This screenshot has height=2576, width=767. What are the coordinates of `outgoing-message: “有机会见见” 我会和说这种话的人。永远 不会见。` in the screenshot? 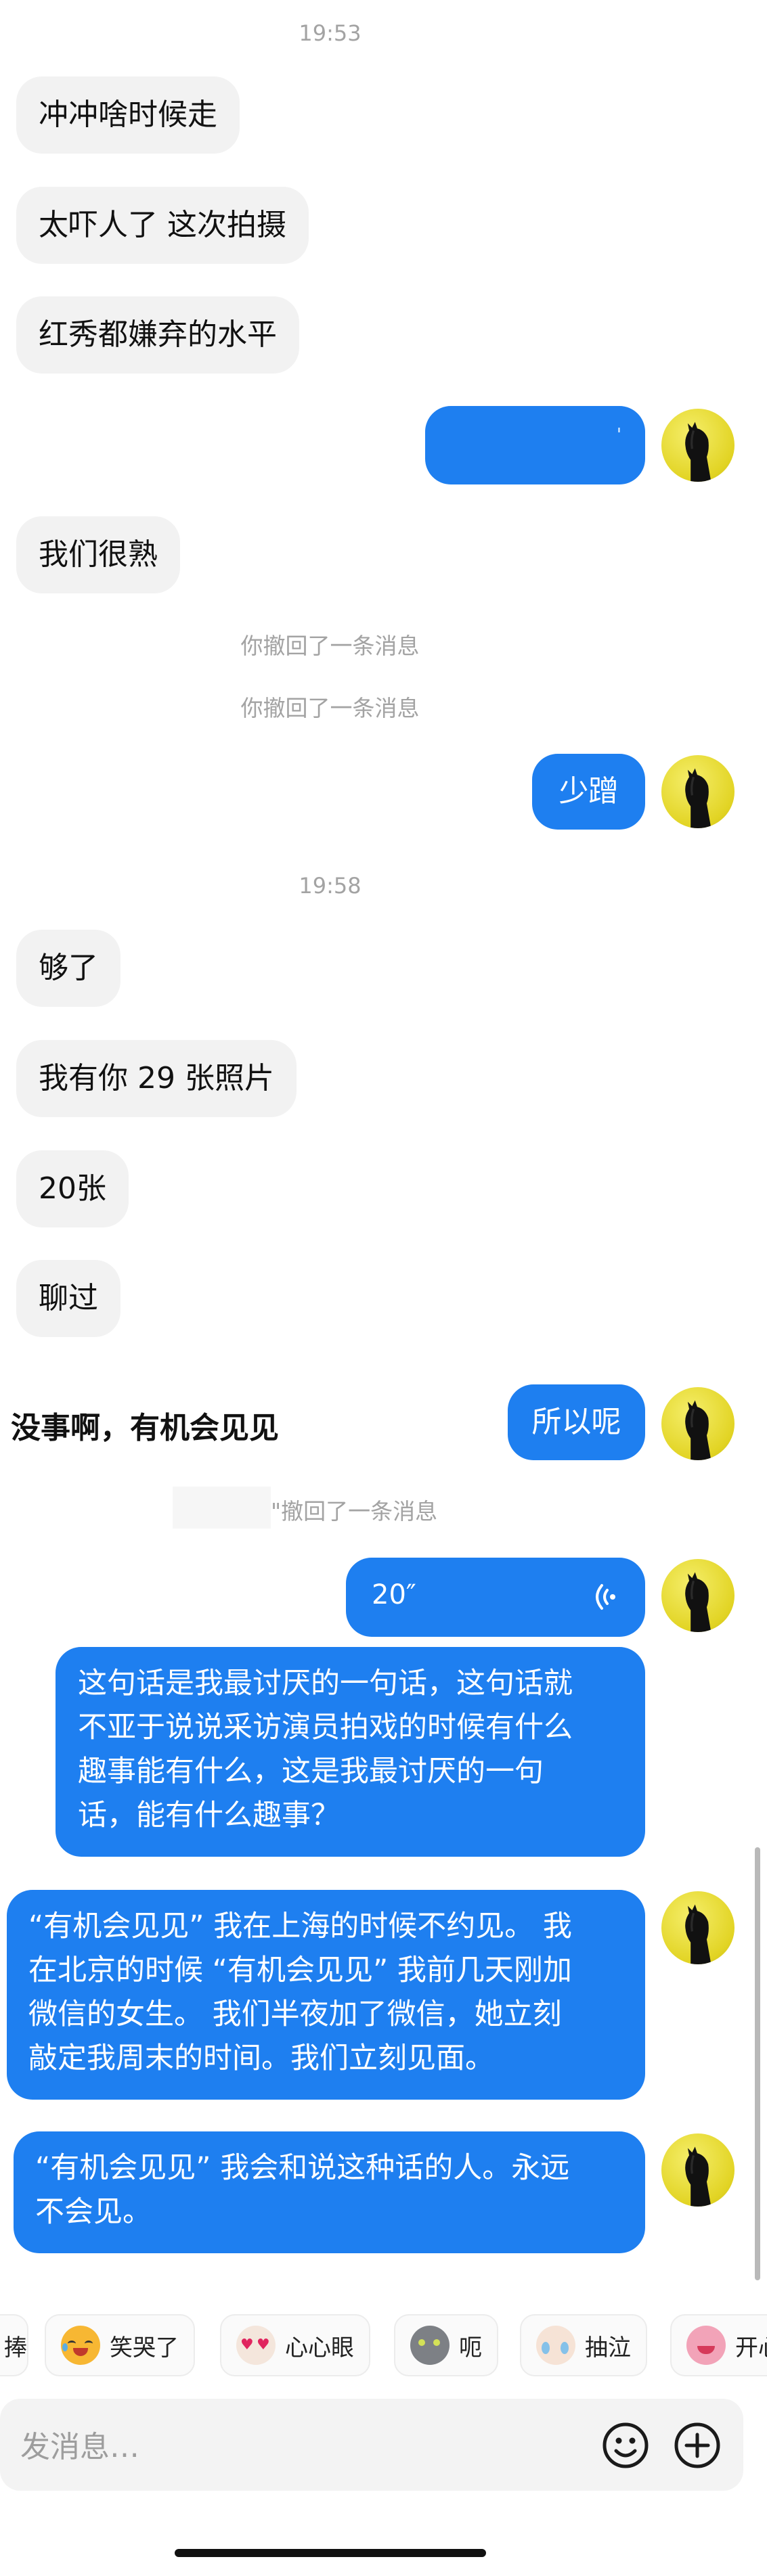 It's located at (329, 2192).